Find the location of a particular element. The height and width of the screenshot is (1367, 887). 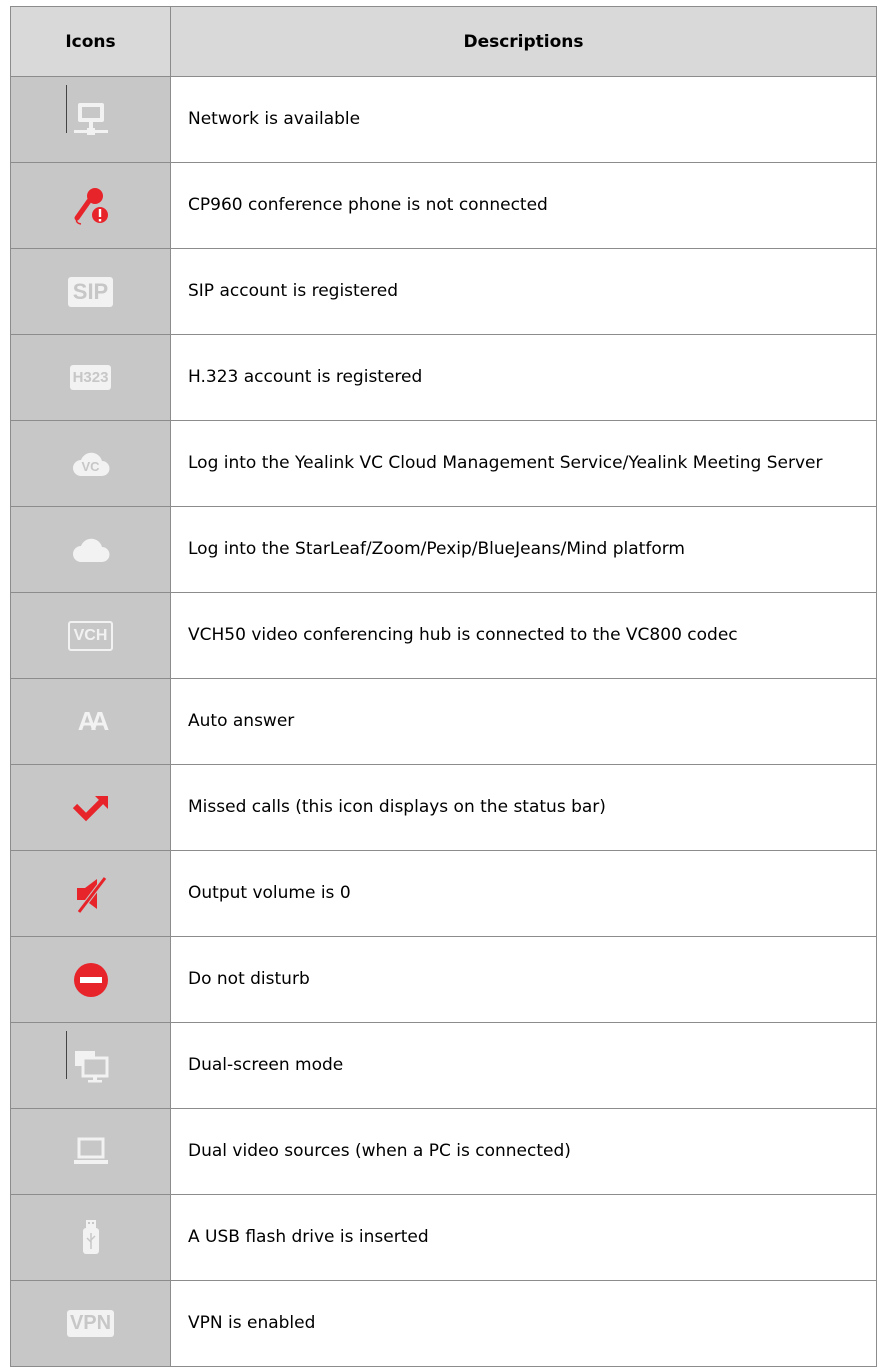

vch-icon: VCH is located at coordinates (90, 635).